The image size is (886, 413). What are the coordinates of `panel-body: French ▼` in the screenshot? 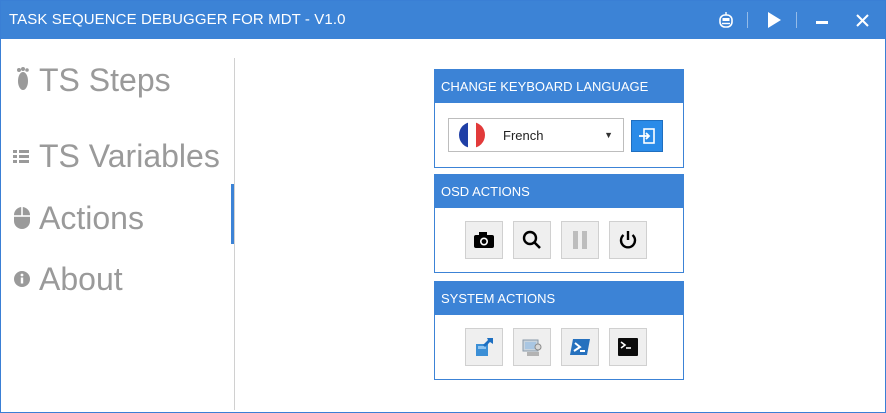 It's located at (559, 135).